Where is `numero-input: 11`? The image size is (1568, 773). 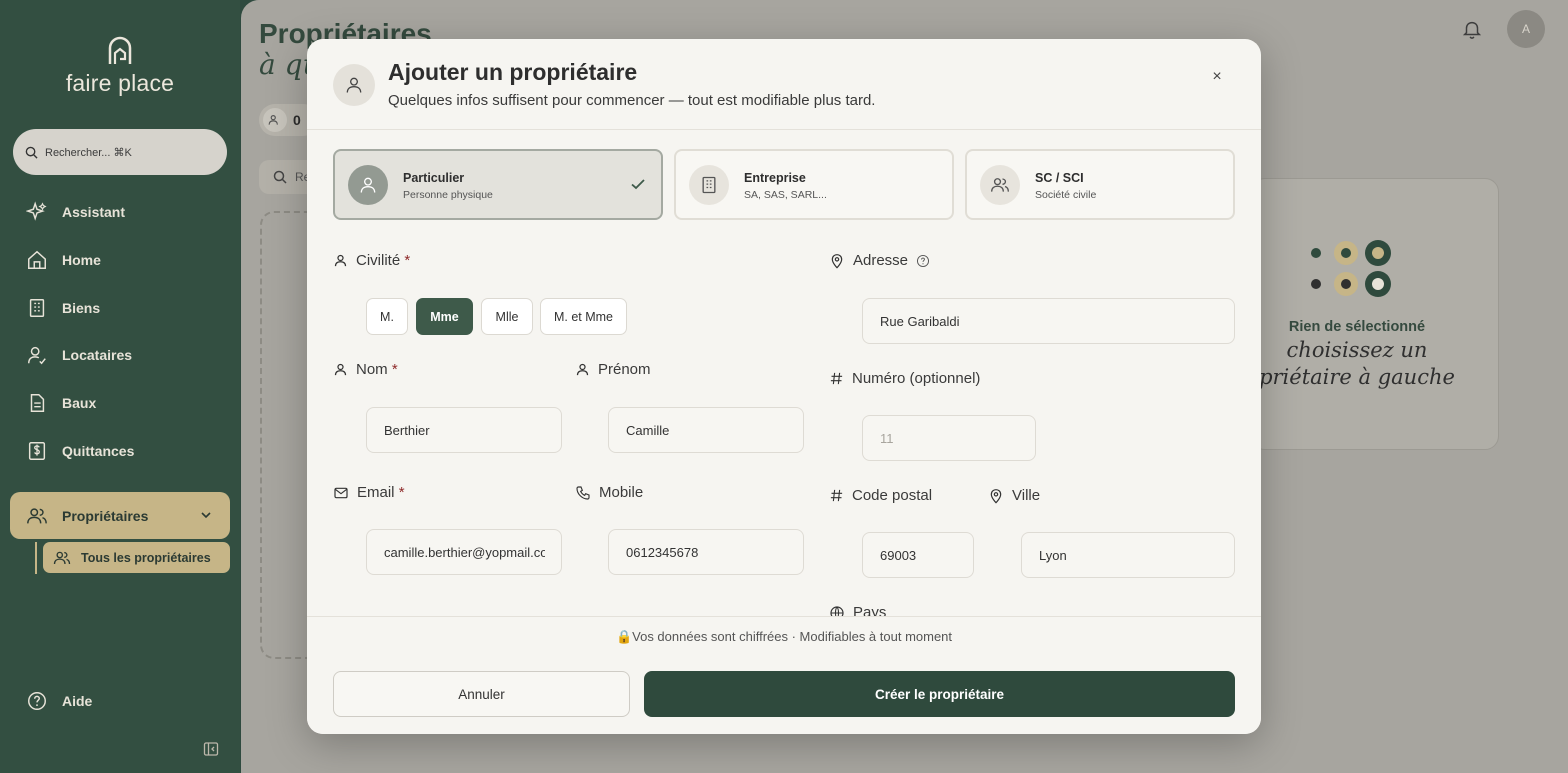 numero-input: 11 is located at coordinates (949, 438).